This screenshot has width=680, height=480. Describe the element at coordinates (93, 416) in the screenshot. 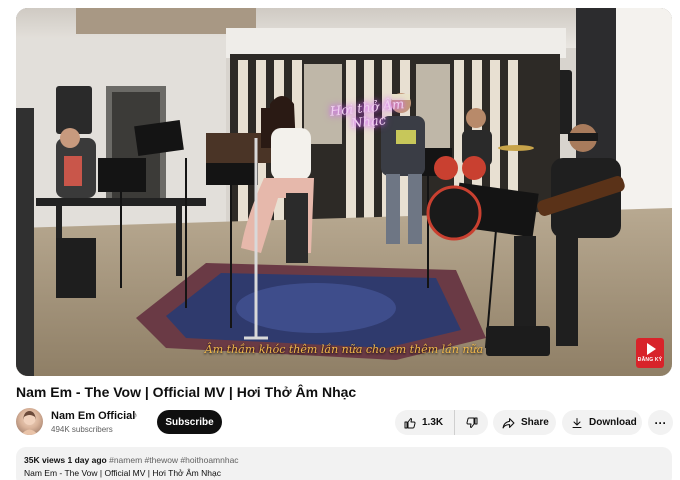

I see `channel-name: Nam Em Official` at that location.